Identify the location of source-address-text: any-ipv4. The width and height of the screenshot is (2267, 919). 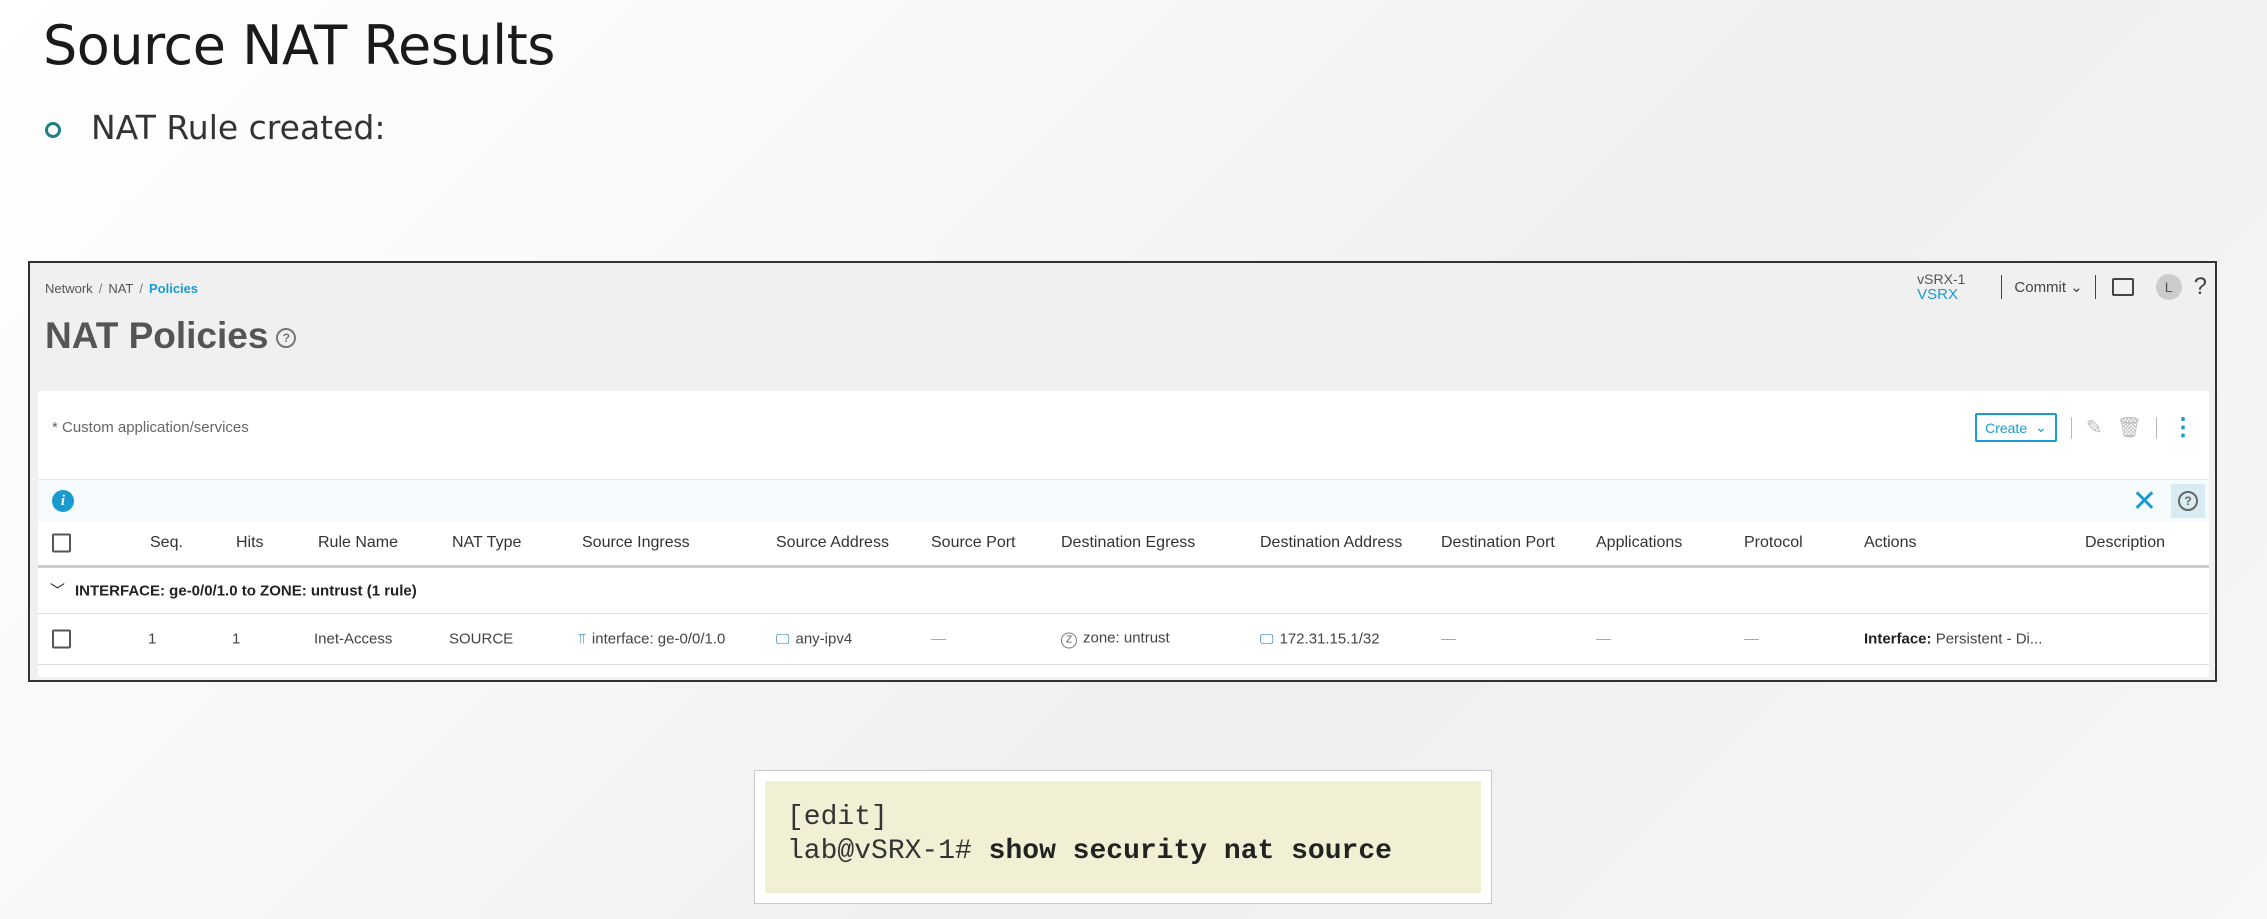
(824, 639).